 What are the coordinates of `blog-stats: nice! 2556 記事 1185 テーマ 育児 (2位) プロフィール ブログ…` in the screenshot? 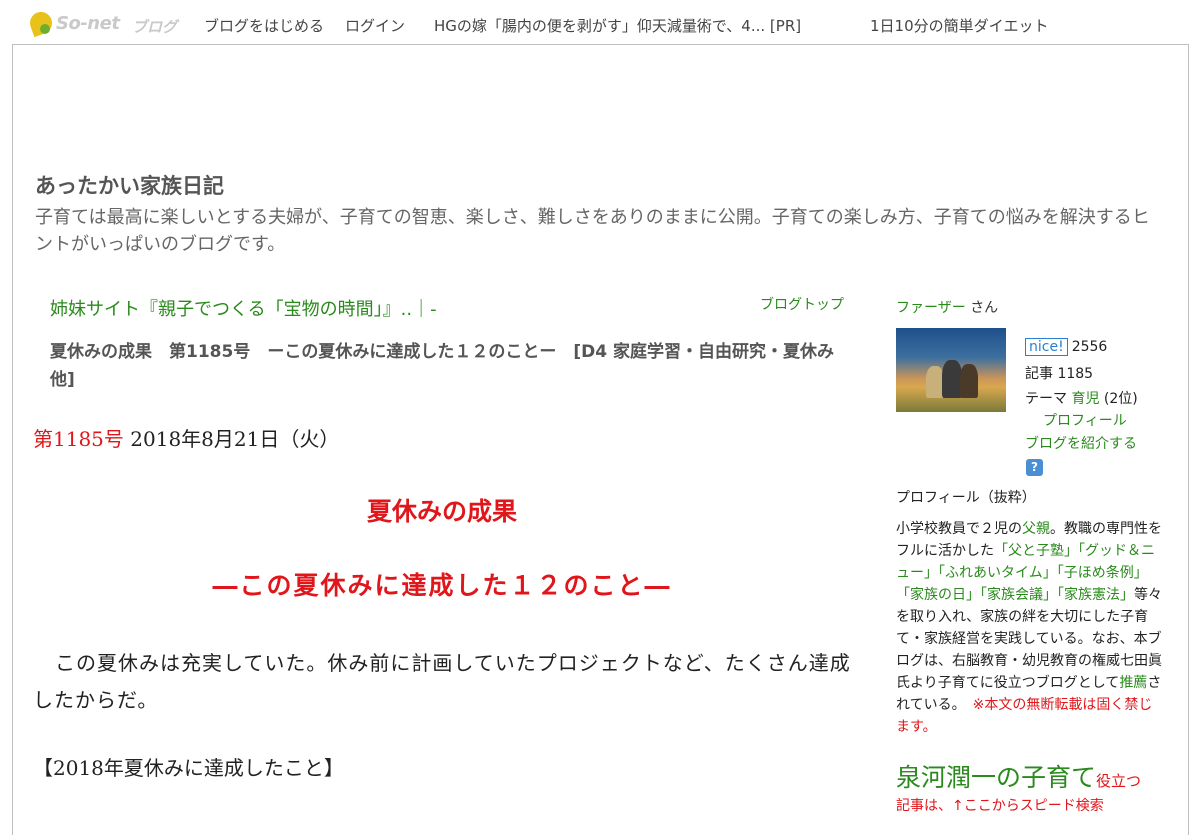 It's located at (1081, 395).